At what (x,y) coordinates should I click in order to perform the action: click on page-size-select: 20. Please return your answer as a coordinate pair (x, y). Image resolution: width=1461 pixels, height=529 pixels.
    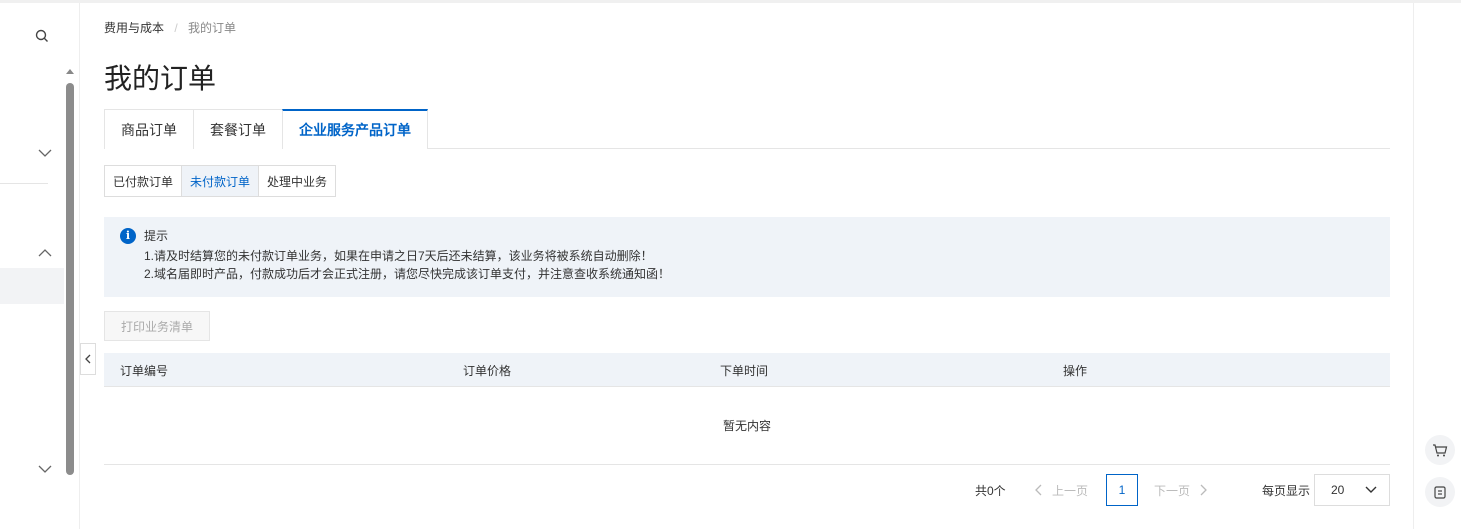
    Looking at the image, I should click on (1352, 490).